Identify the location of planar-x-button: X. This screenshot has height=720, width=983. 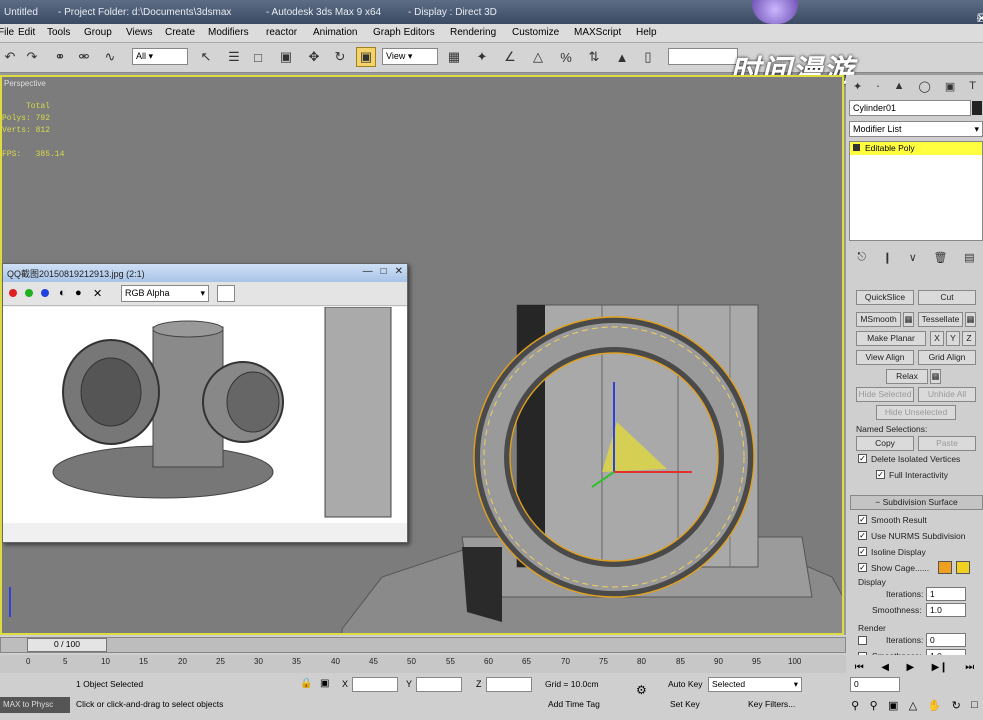
(937, 338).